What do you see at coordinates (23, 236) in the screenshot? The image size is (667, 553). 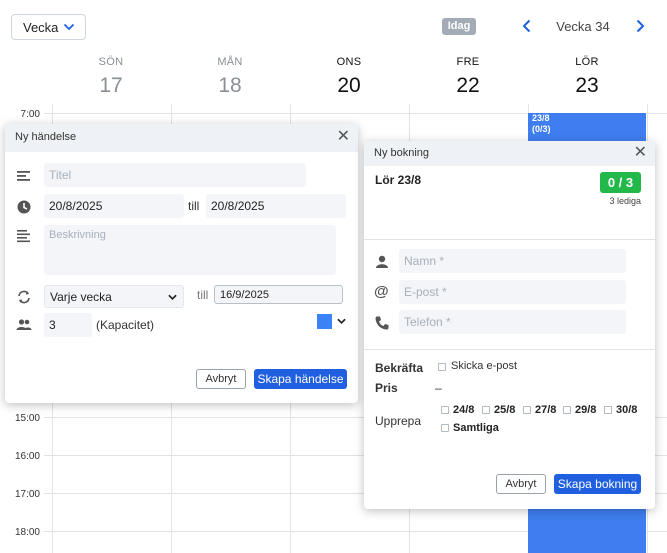 I see `align-left-icon` at bounding box center [23, 236].